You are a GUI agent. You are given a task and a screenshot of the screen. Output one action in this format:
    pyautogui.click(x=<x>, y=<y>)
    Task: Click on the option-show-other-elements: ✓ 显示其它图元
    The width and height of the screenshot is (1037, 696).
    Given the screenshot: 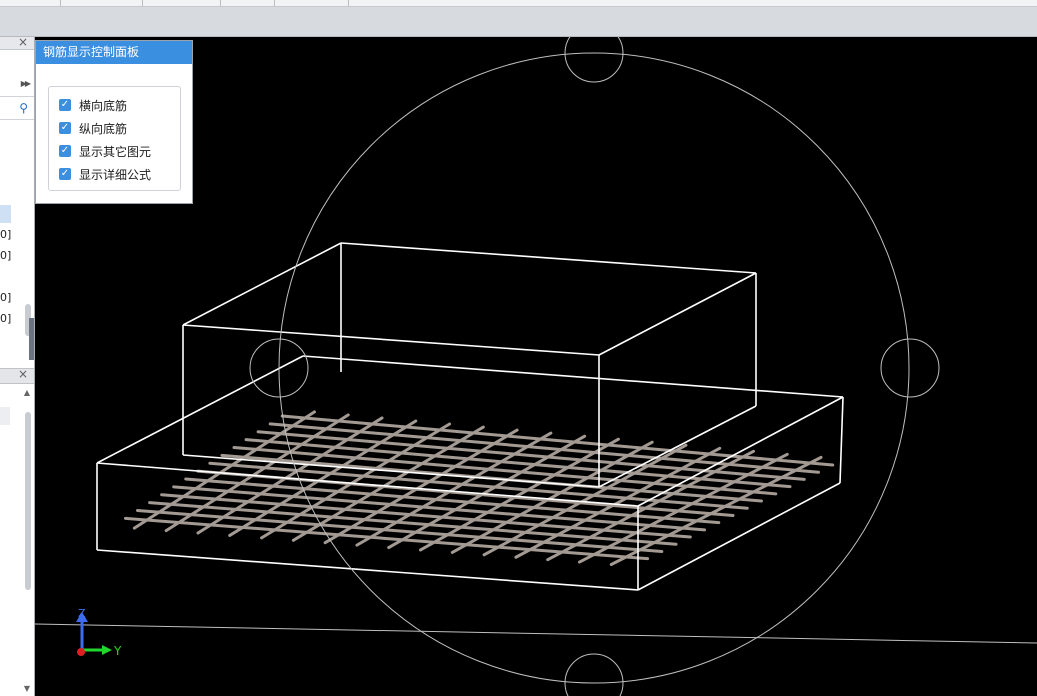 What is the action you would take?
    pyautogui.click(x=105, y=151)
    